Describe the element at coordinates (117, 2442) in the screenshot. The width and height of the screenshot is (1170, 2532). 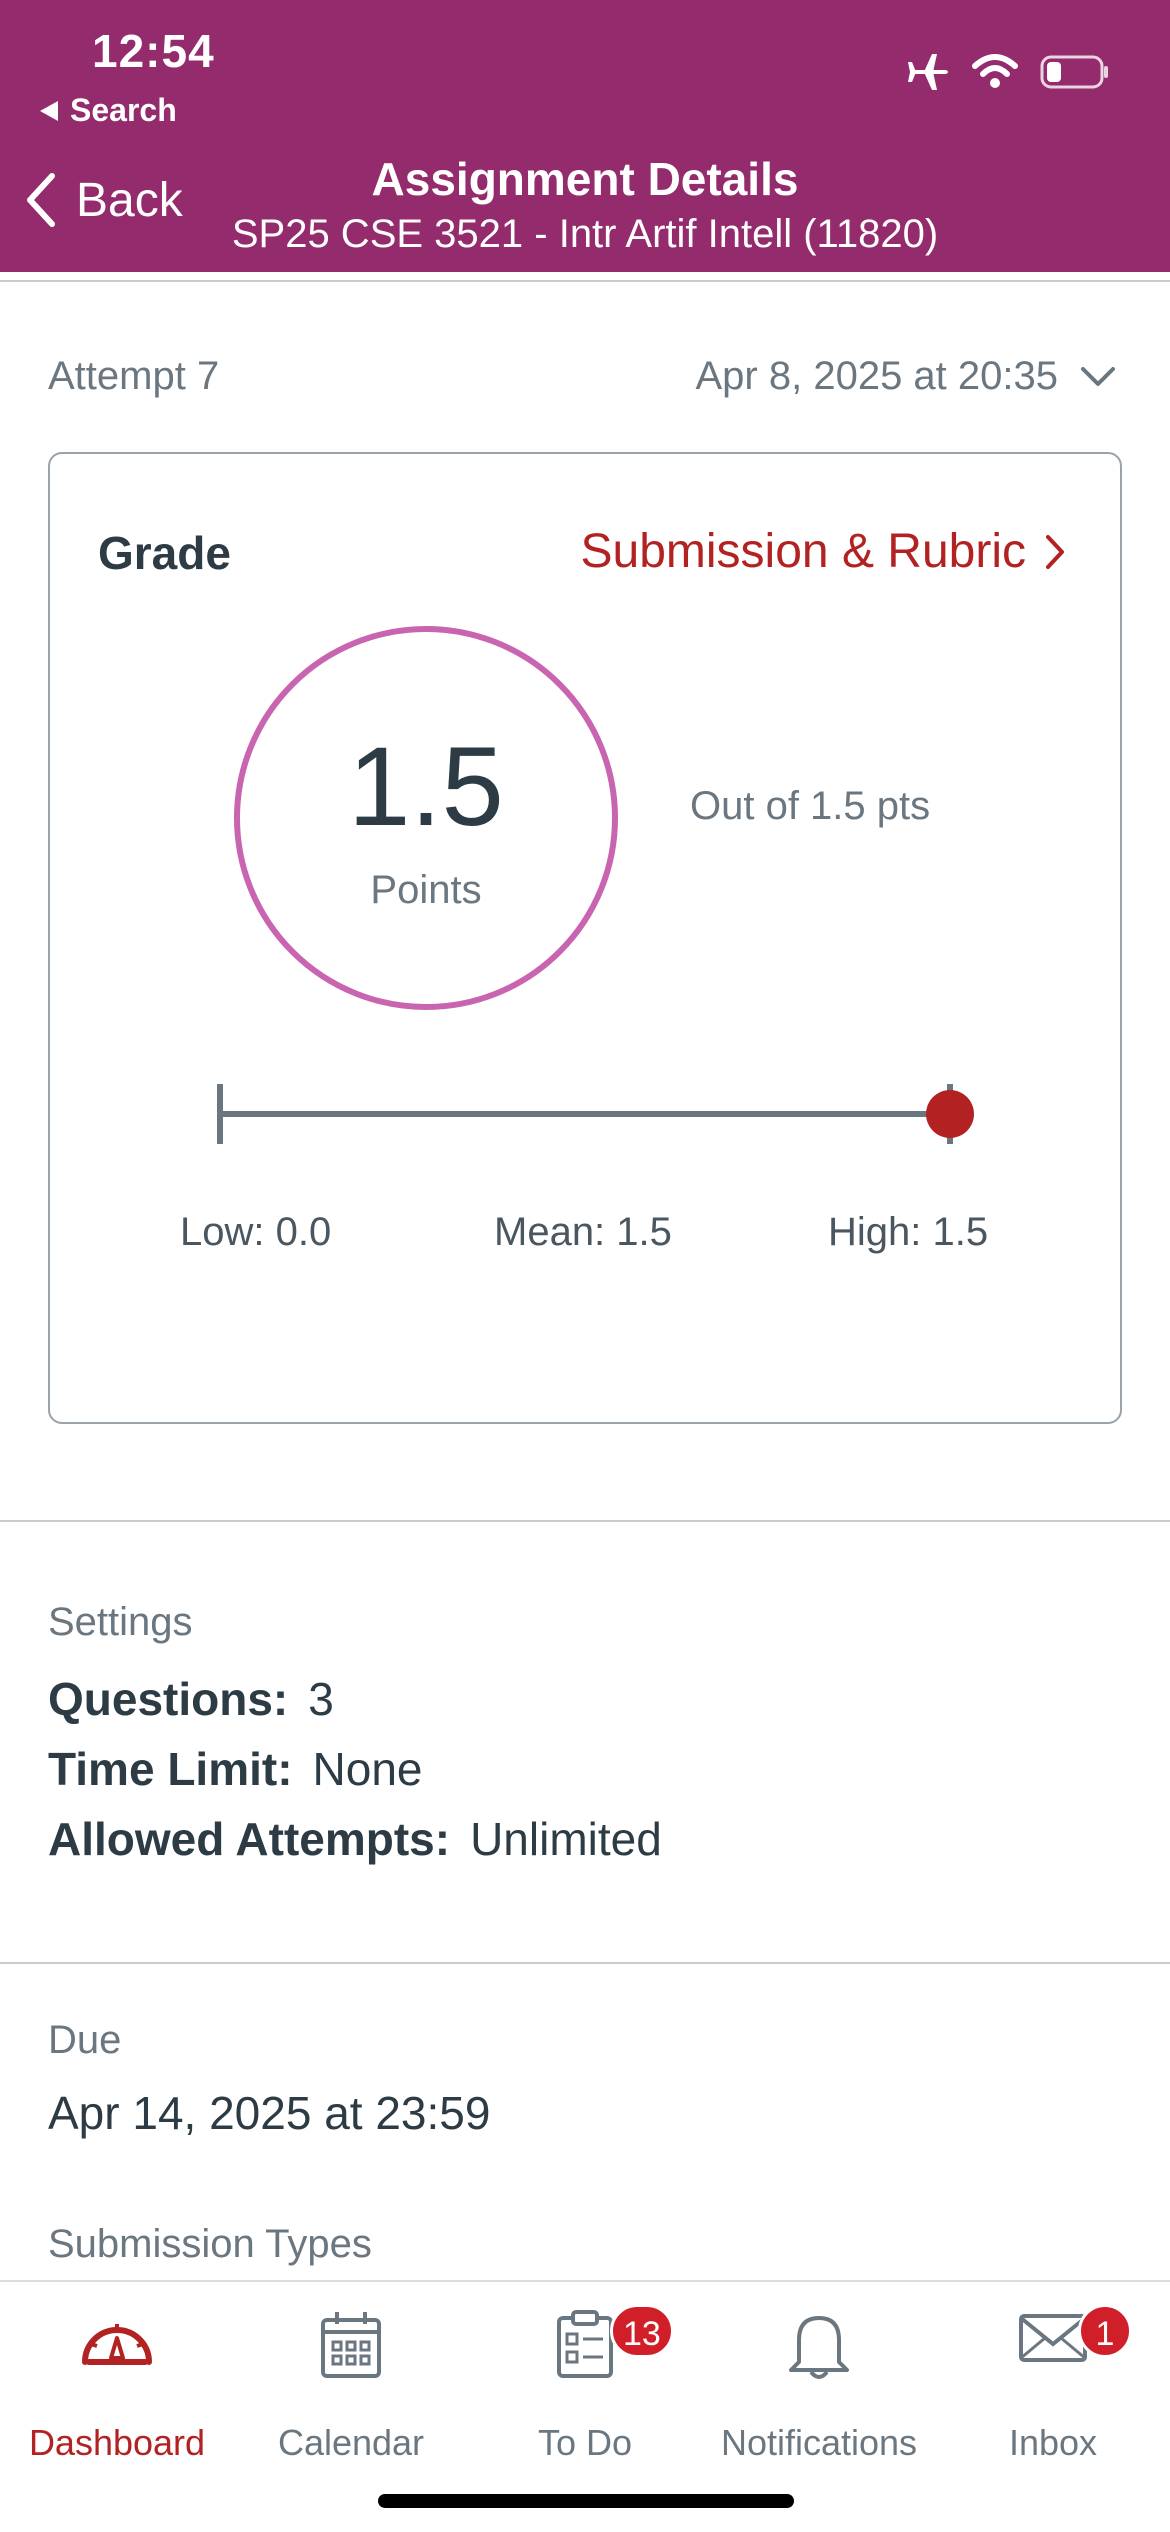
I see `tab-dashboard-label: Dashboard` at that location.